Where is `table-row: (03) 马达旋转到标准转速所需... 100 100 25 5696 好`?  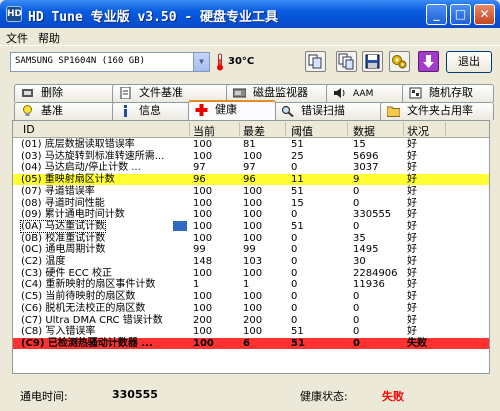
table-row: (03) 马达旋转到标准转速所需... 100 100 25 5696 好 is located at coordinates (251, 156).